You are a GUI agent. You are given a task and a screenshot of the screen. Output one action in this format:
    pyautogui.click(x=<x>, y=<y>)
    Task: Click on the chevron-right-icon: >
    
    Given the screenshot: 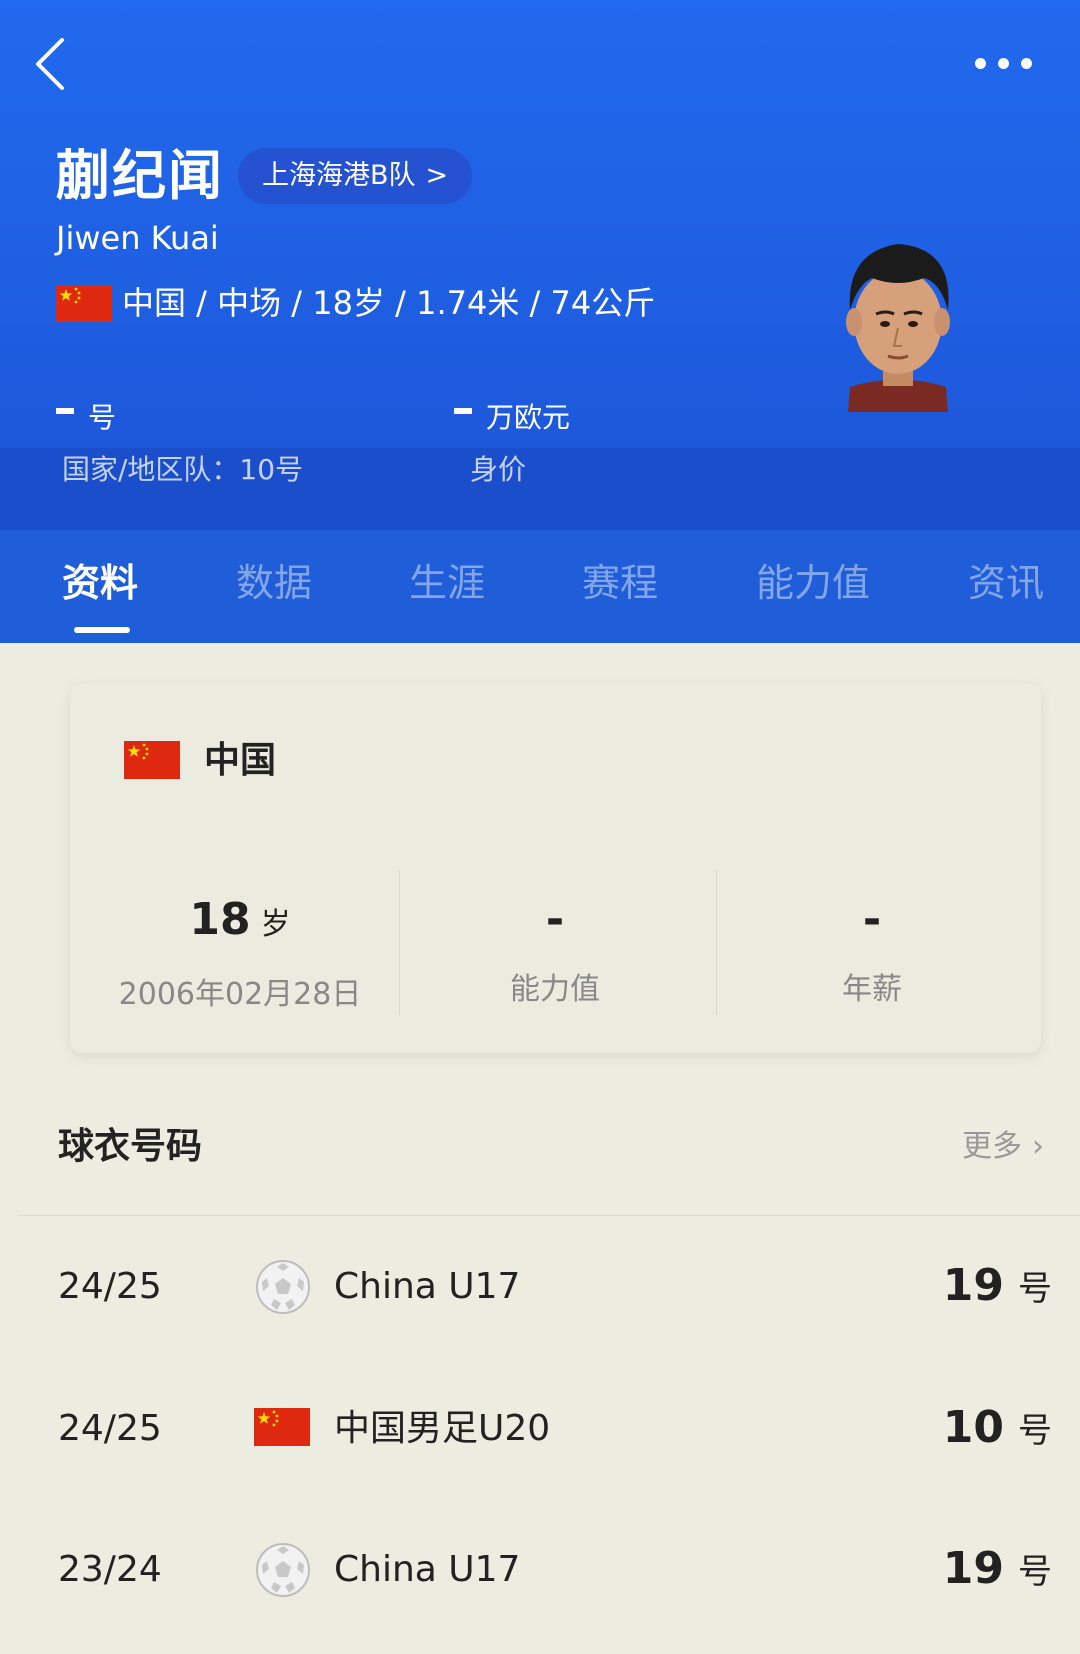 What is the action you would take?
    pyautogui.click(x=437, y=175)
    